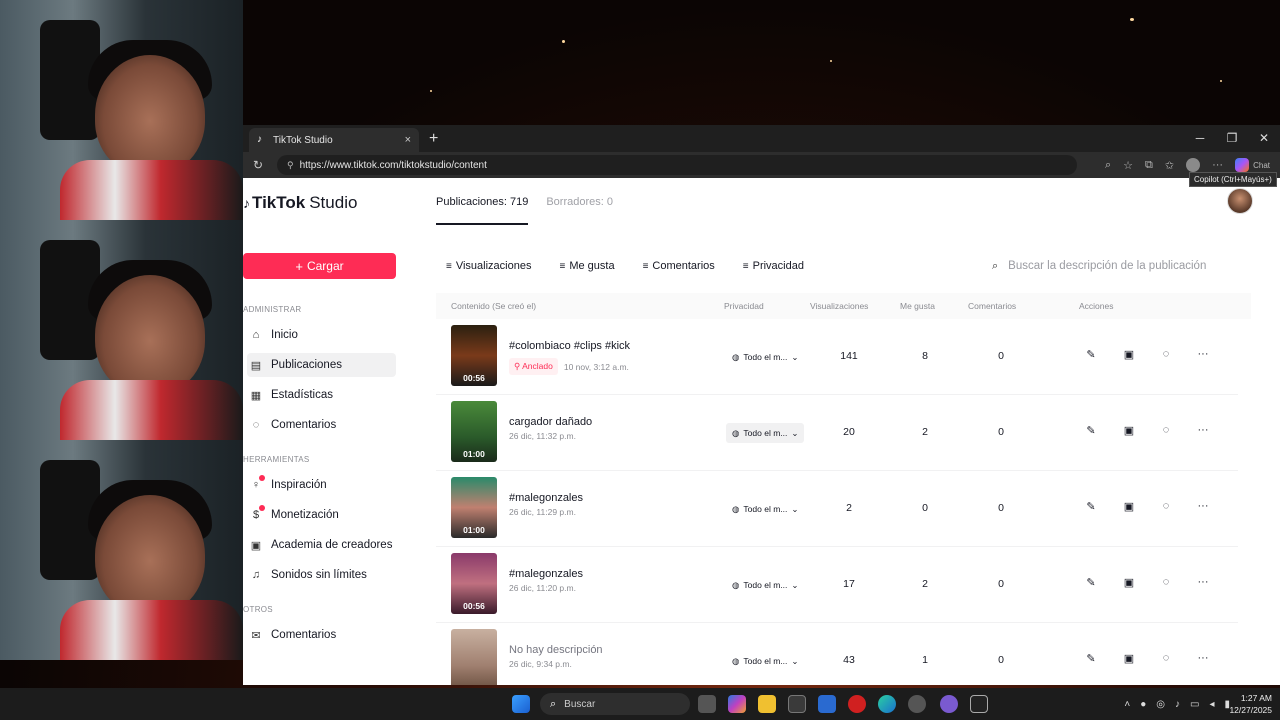 The height and width of the screenshot is (720, 1280). I want to click on sidebar-item-comentarios: ◌ Comentarios, so click(321, 425).